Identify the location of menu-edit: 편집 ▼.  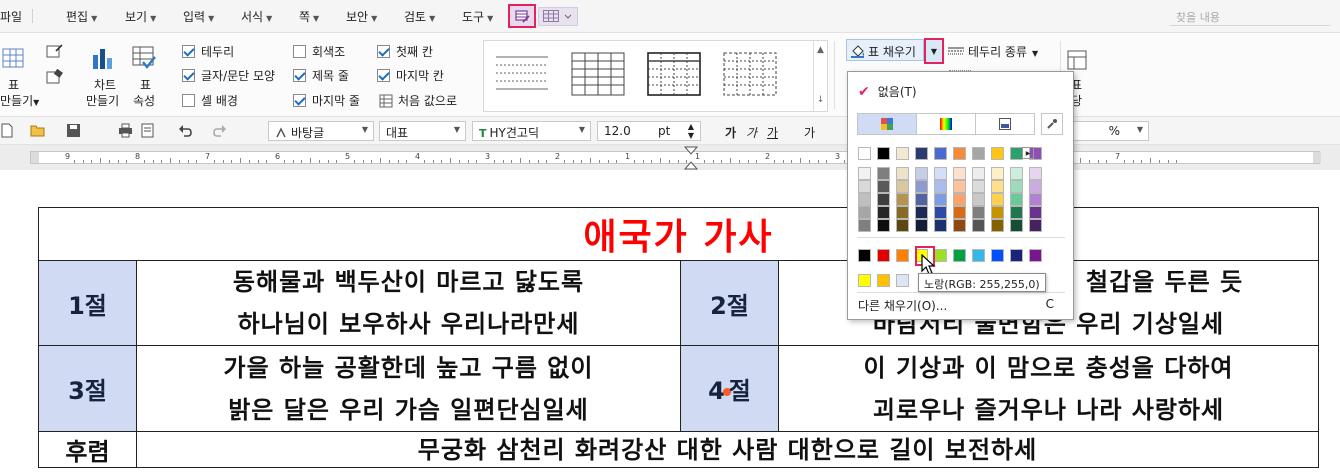
(81, 16).